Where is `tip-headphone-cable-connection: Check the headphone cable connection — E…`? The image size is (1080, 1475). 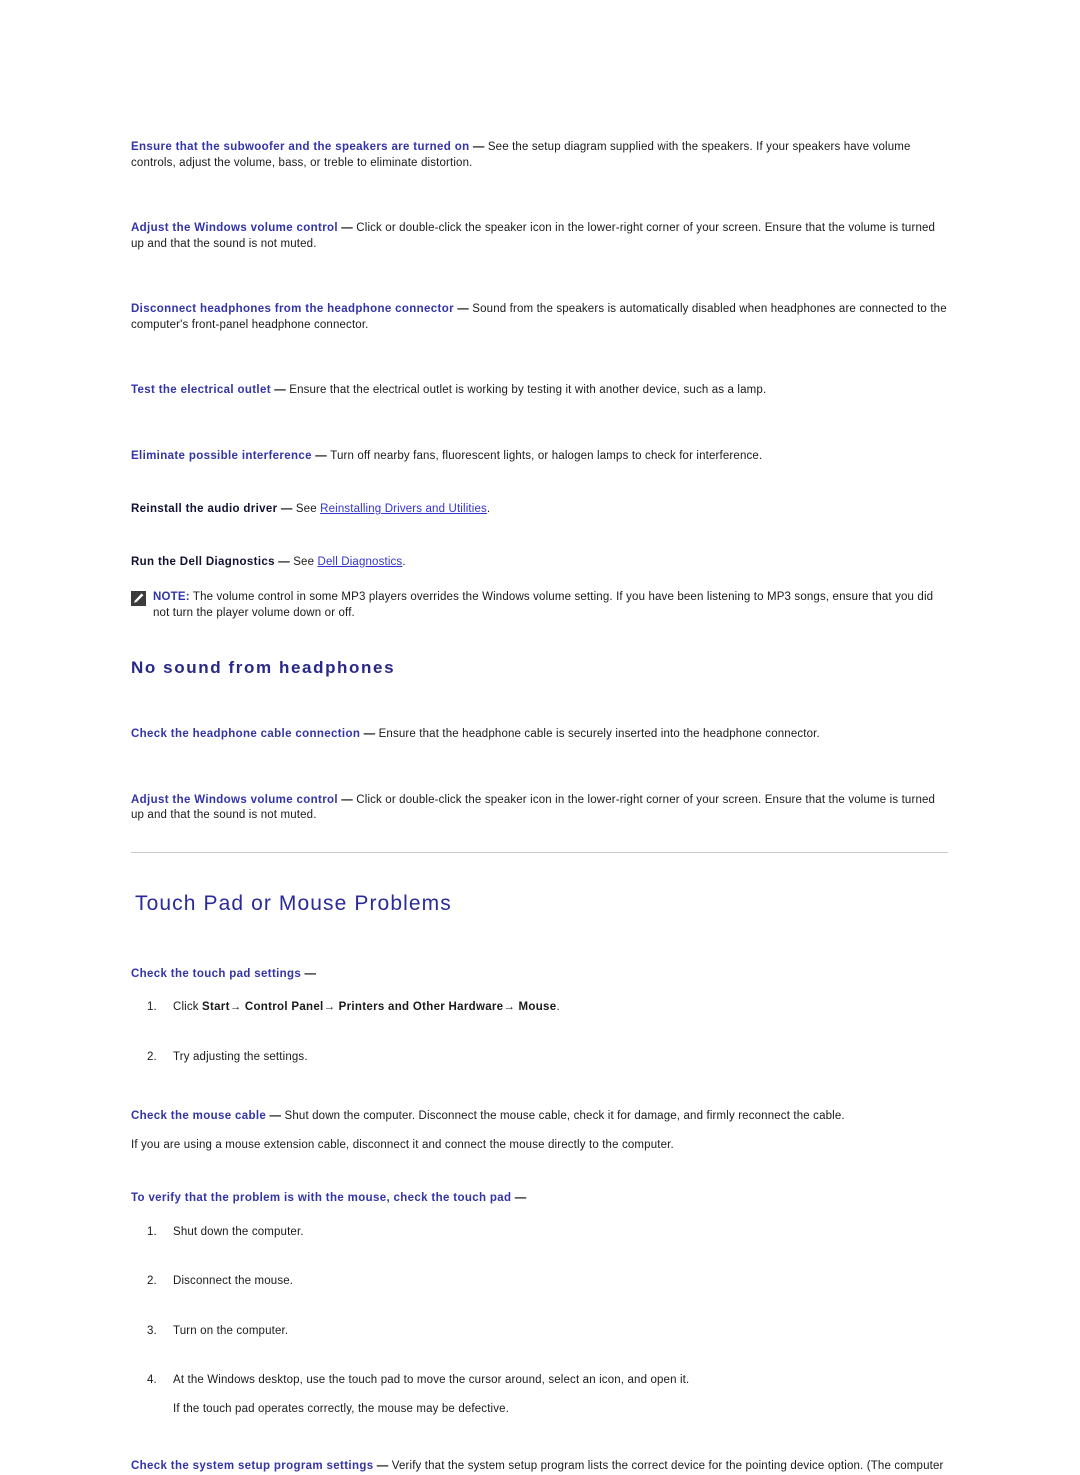
tip-headphone-cable-connection: Check the headphone cable connection — E… is located at coordinates (540, 735).